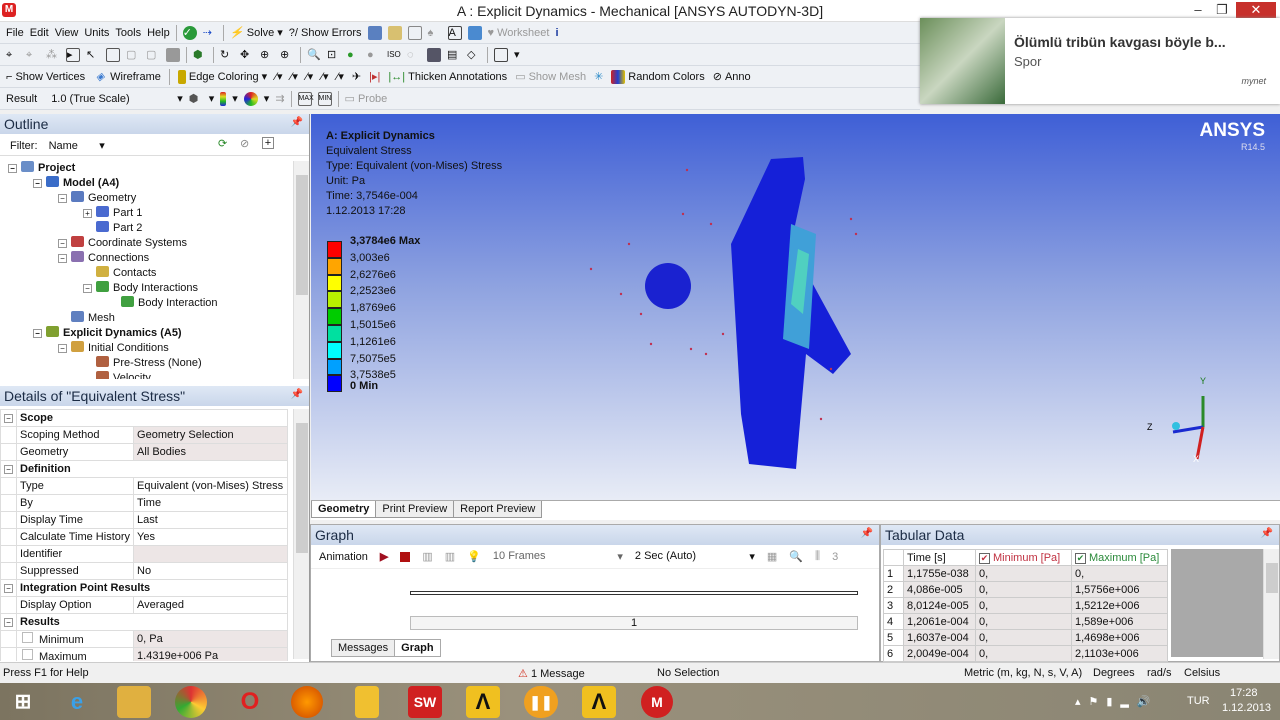 The image size is (1280, 720). I want to click on zoom-box-icon: ⊡, so click(334, 55).